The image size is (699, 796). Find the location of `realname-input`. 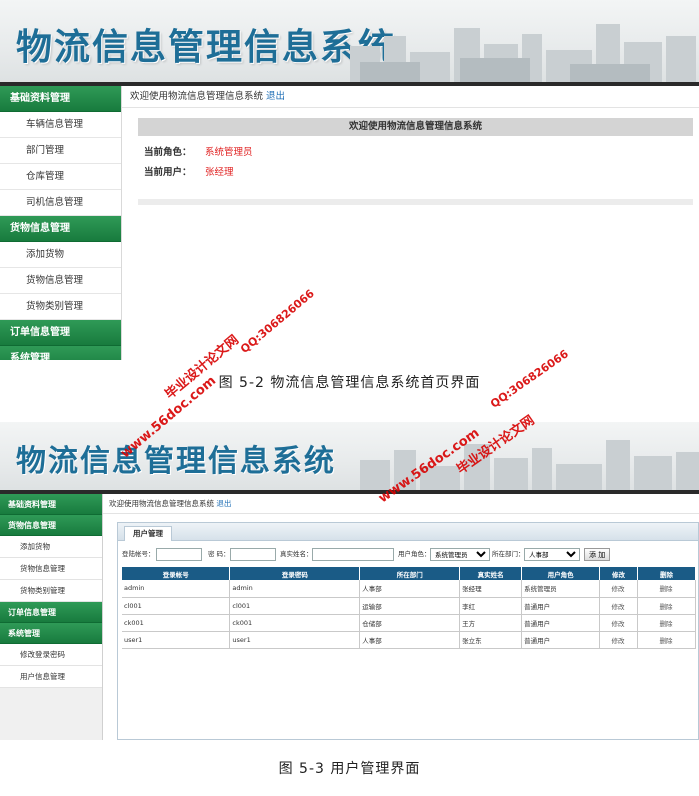

realname-input is located at coordinates (353, 554).